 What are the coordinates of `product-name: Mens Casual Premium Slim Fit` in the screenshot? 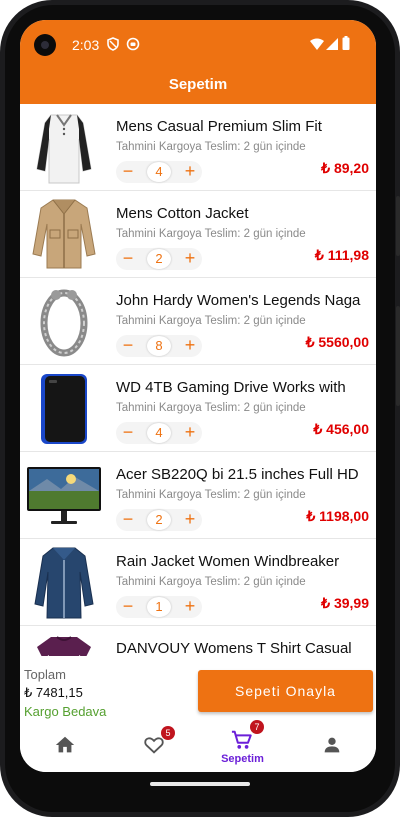 It's located at (243, 126).